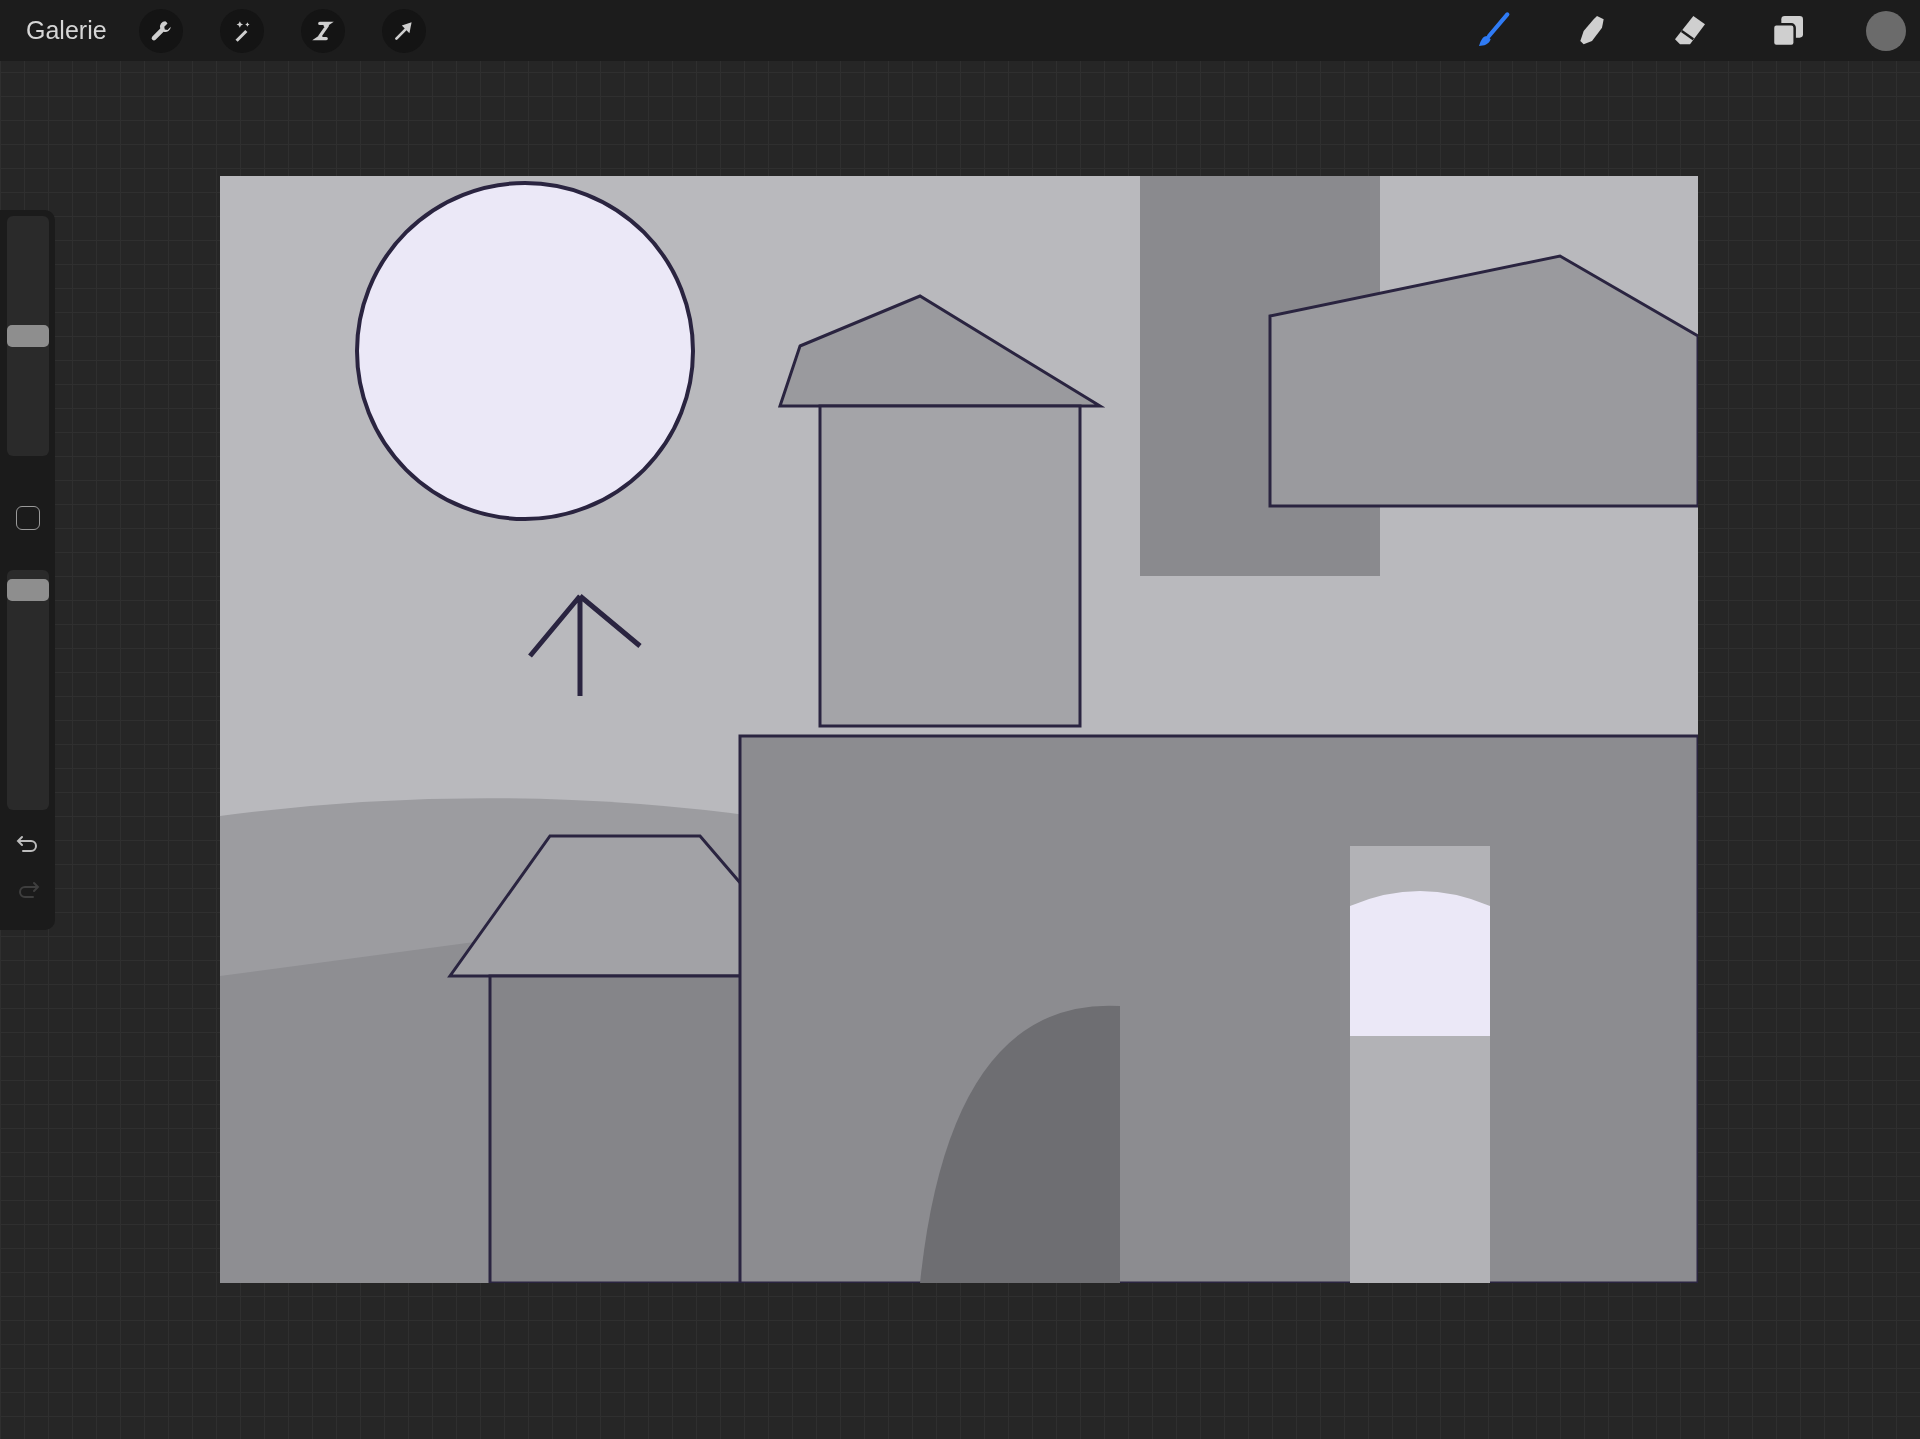  Describe the element at coordinates (27, 690) in the screenshot. I see `opacity-slider` at that location.